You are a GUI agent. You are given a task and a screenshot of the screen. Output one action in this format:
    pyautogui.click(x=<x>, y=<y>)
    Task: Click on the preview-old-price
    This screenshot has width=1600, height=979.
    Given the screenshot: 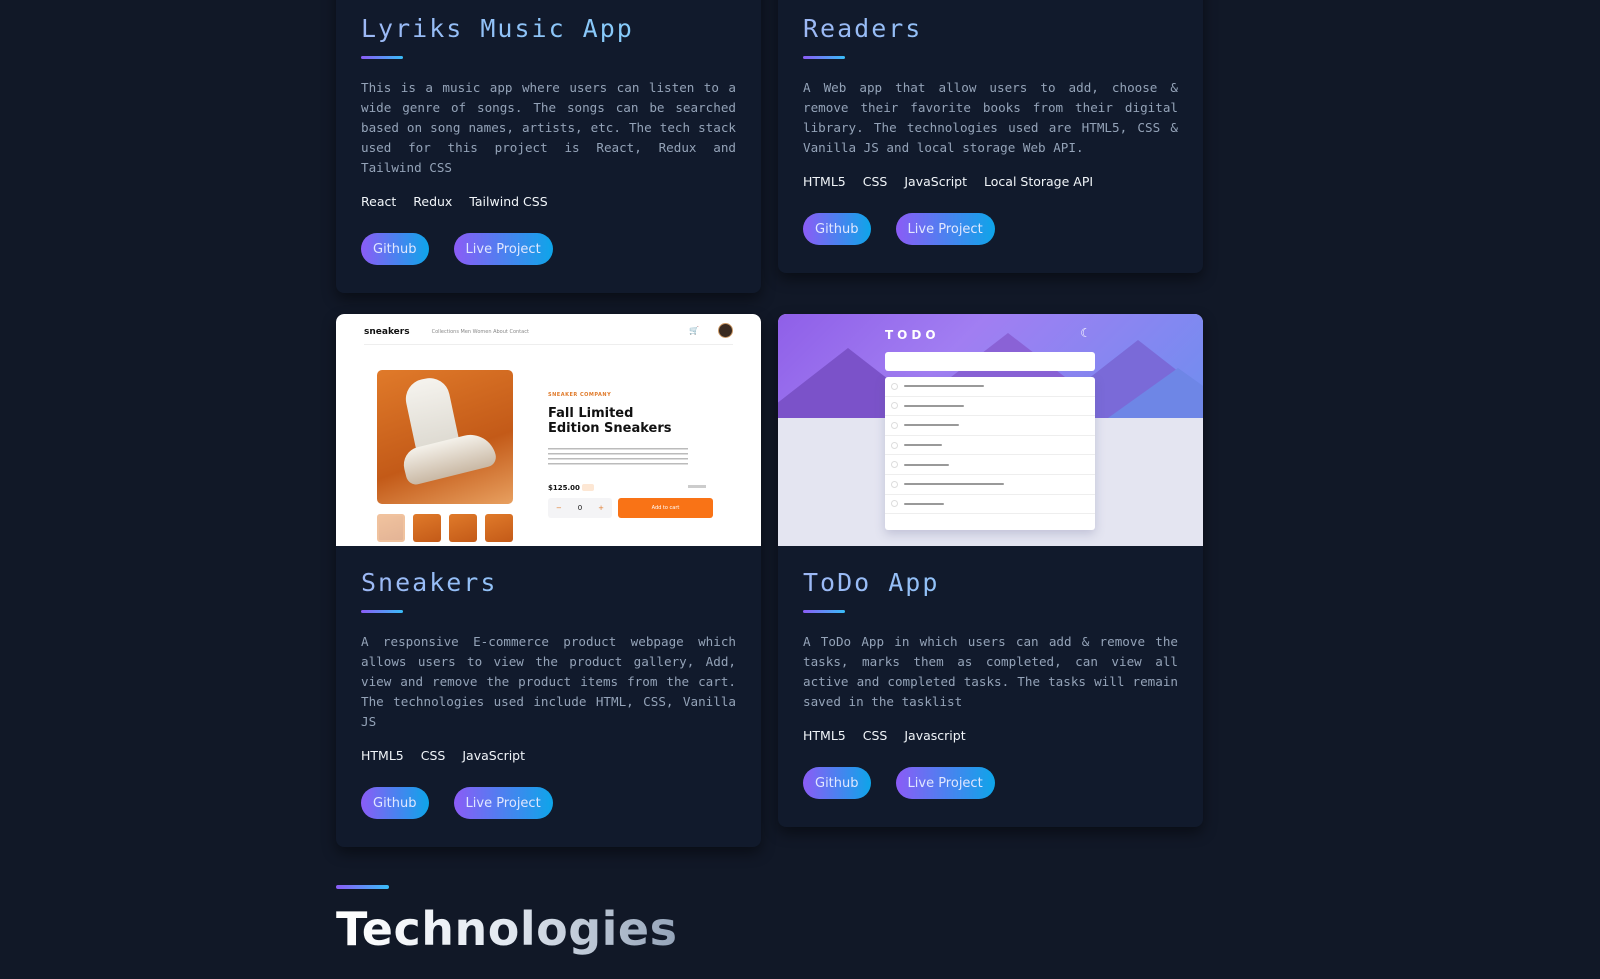 What is the action you would take?
    pyautogui.click(x=697, y=486)
    